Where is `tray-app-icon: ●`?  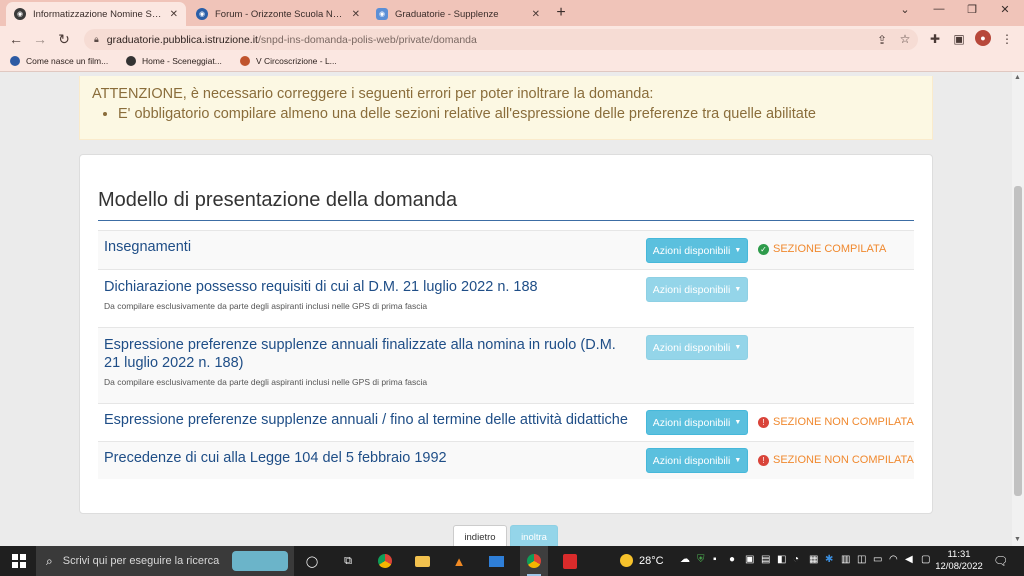 tray-app-icon: ● is located at coordinates (732, 559).